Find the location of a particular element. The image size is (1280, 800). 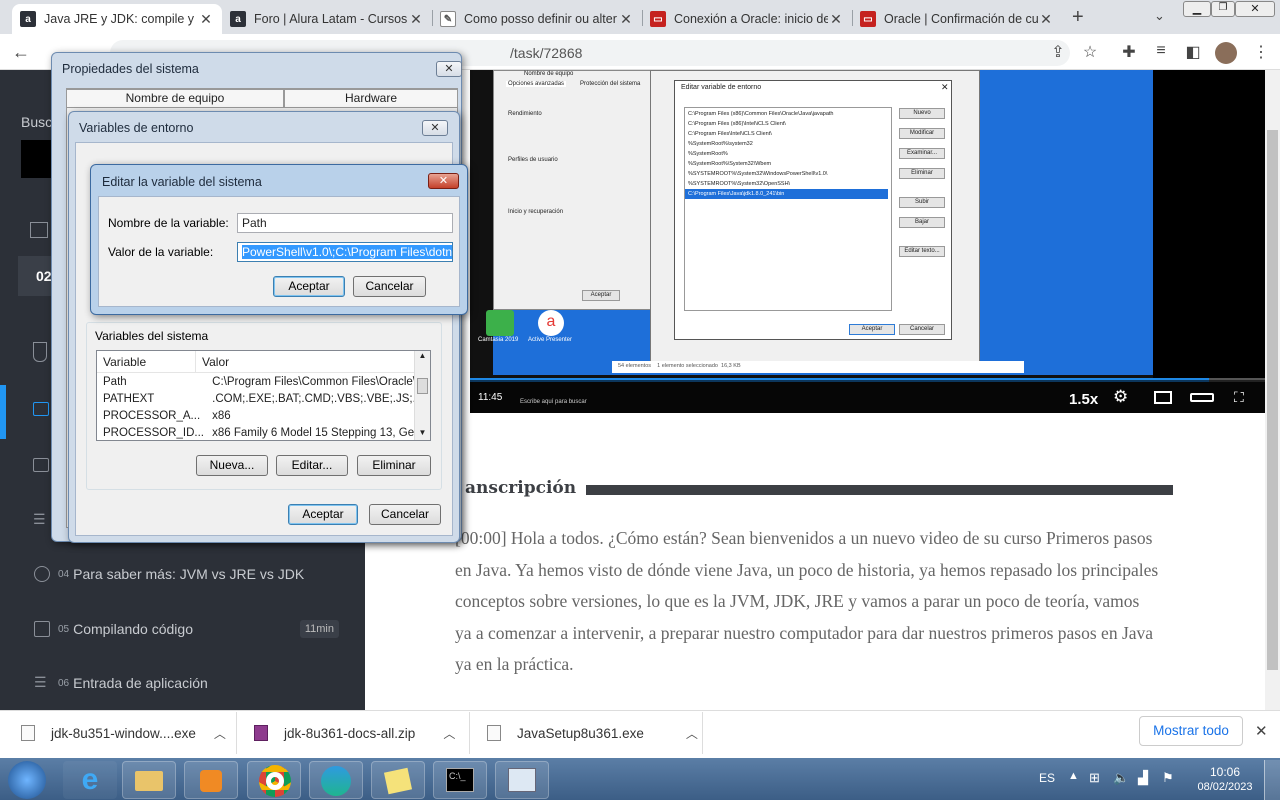

share-icon: ⇪ is located at coordinates (1058, 53).